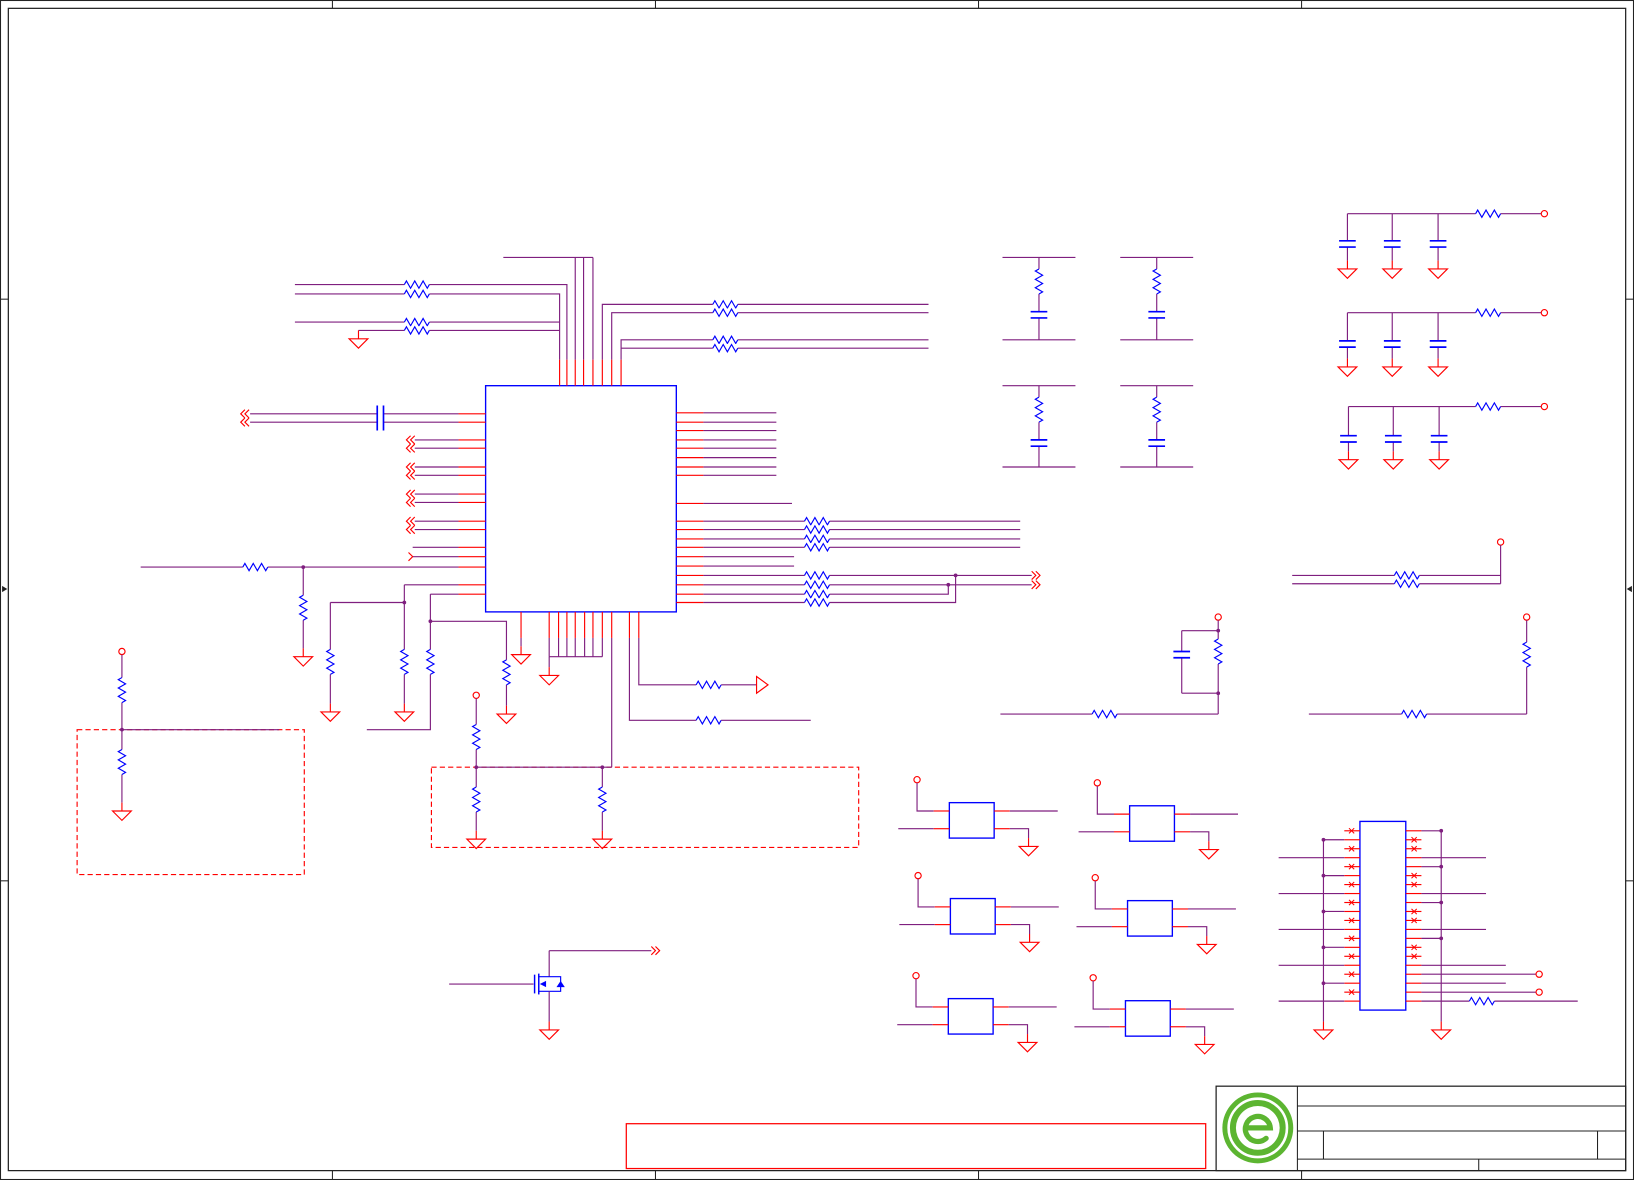 The height and width of the screenshot is (1180, 1634). I want to click on company-logo-icon, so click(1258, 1128).